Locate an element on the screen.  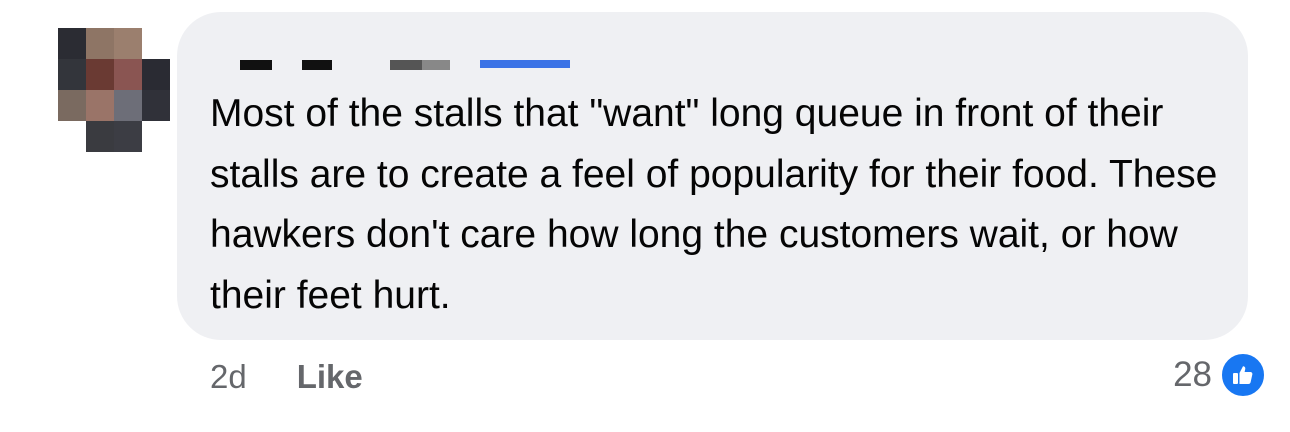
reaction-count: 28 is located at coordinates (1192, 374).